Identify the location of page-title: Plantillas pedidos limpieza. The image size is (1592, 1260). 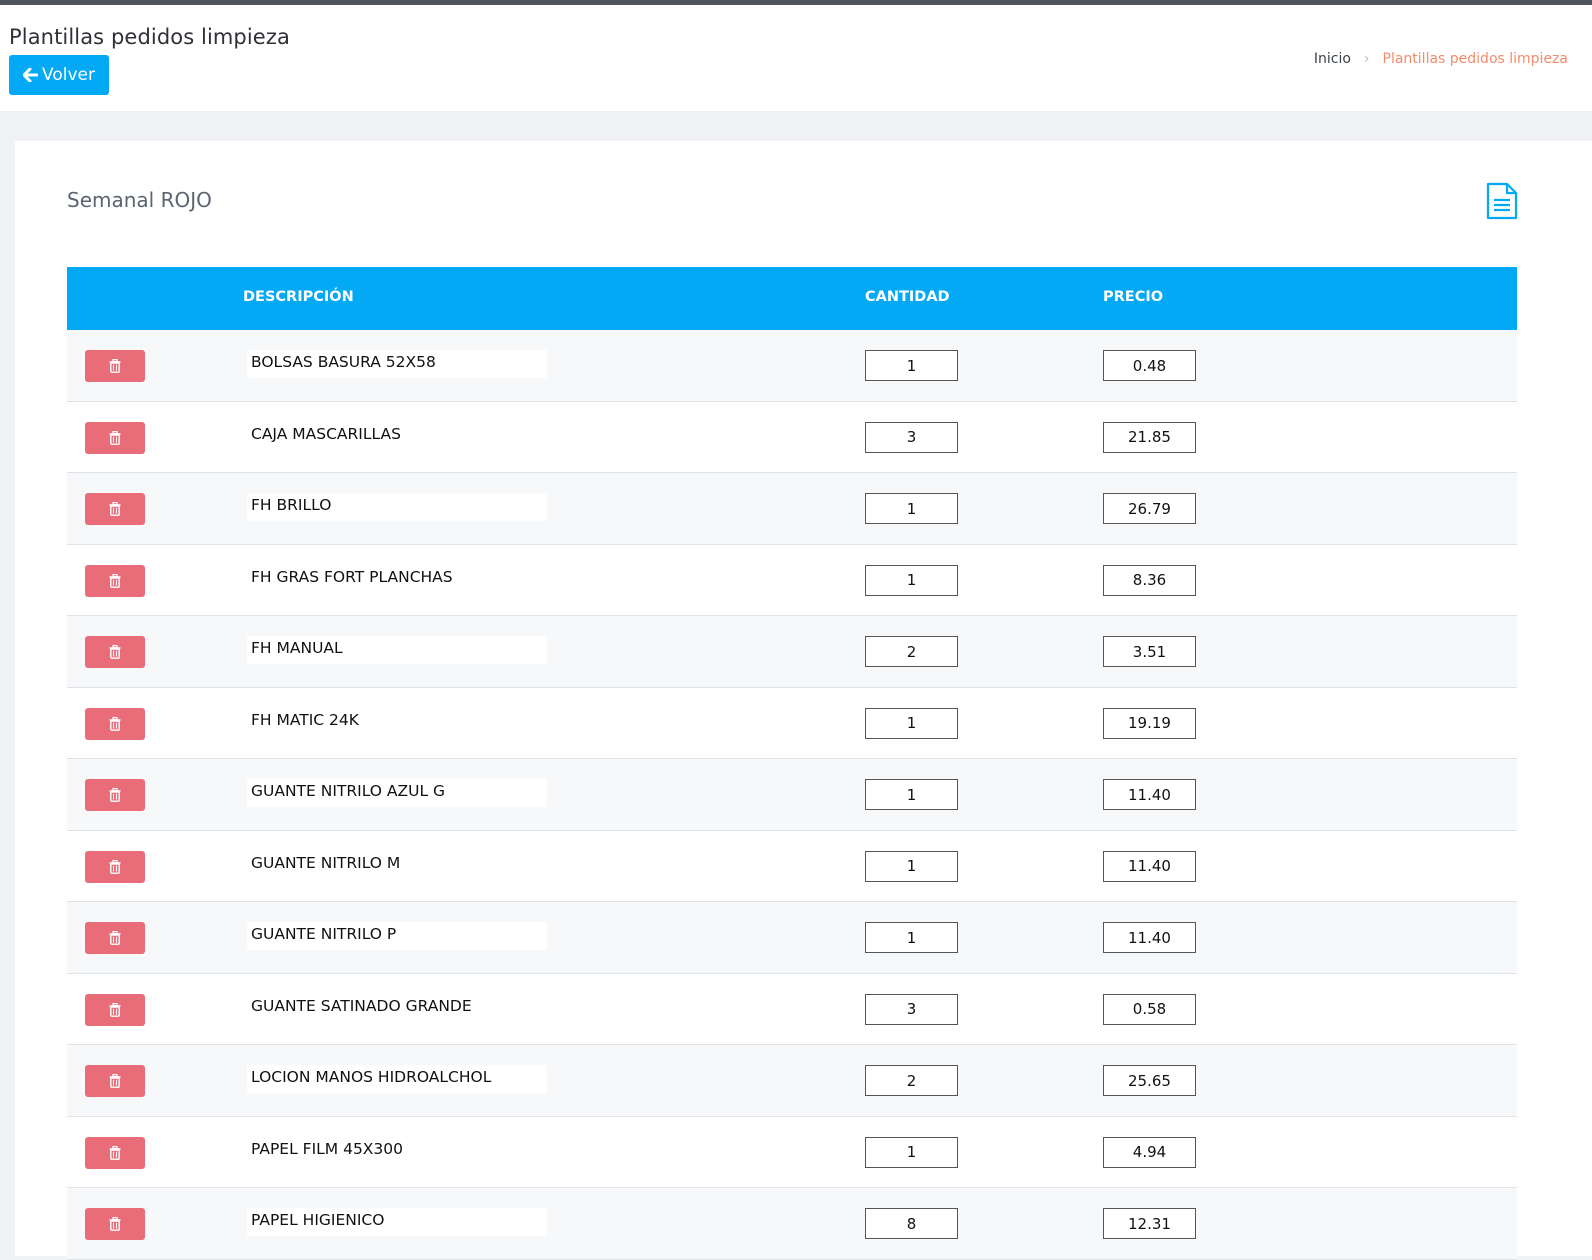
(149, 37).